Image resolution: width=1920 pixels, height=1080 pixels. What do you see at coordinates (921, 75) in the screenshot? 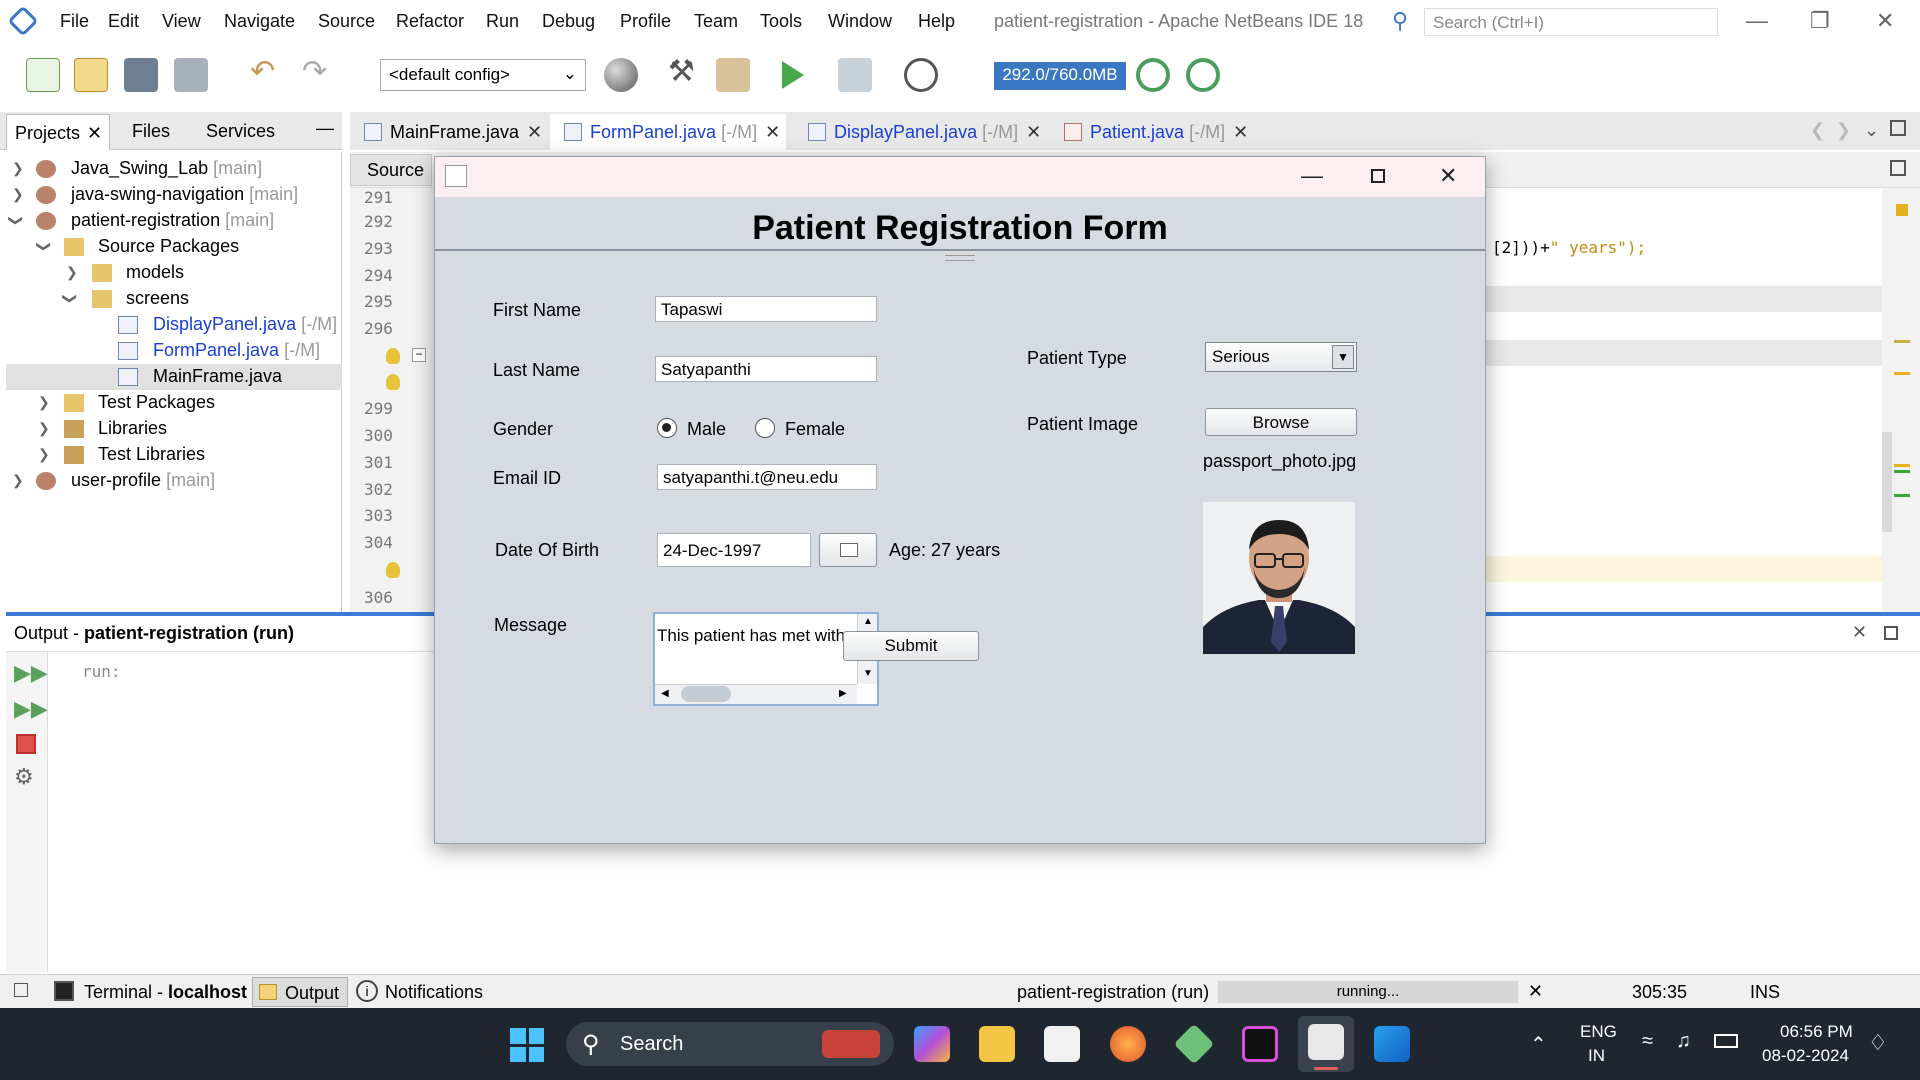
I see `profile-icon` at bounding box center [921, 75].